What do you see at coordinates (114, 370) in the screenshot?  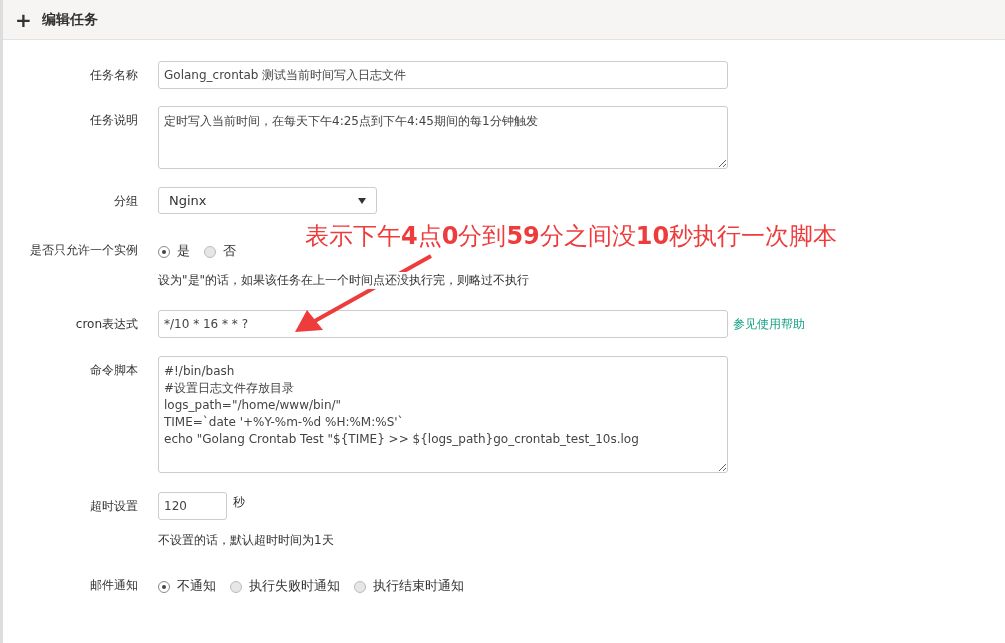 I see `field-label: 命令脚本` at bounding box center [114, 370].